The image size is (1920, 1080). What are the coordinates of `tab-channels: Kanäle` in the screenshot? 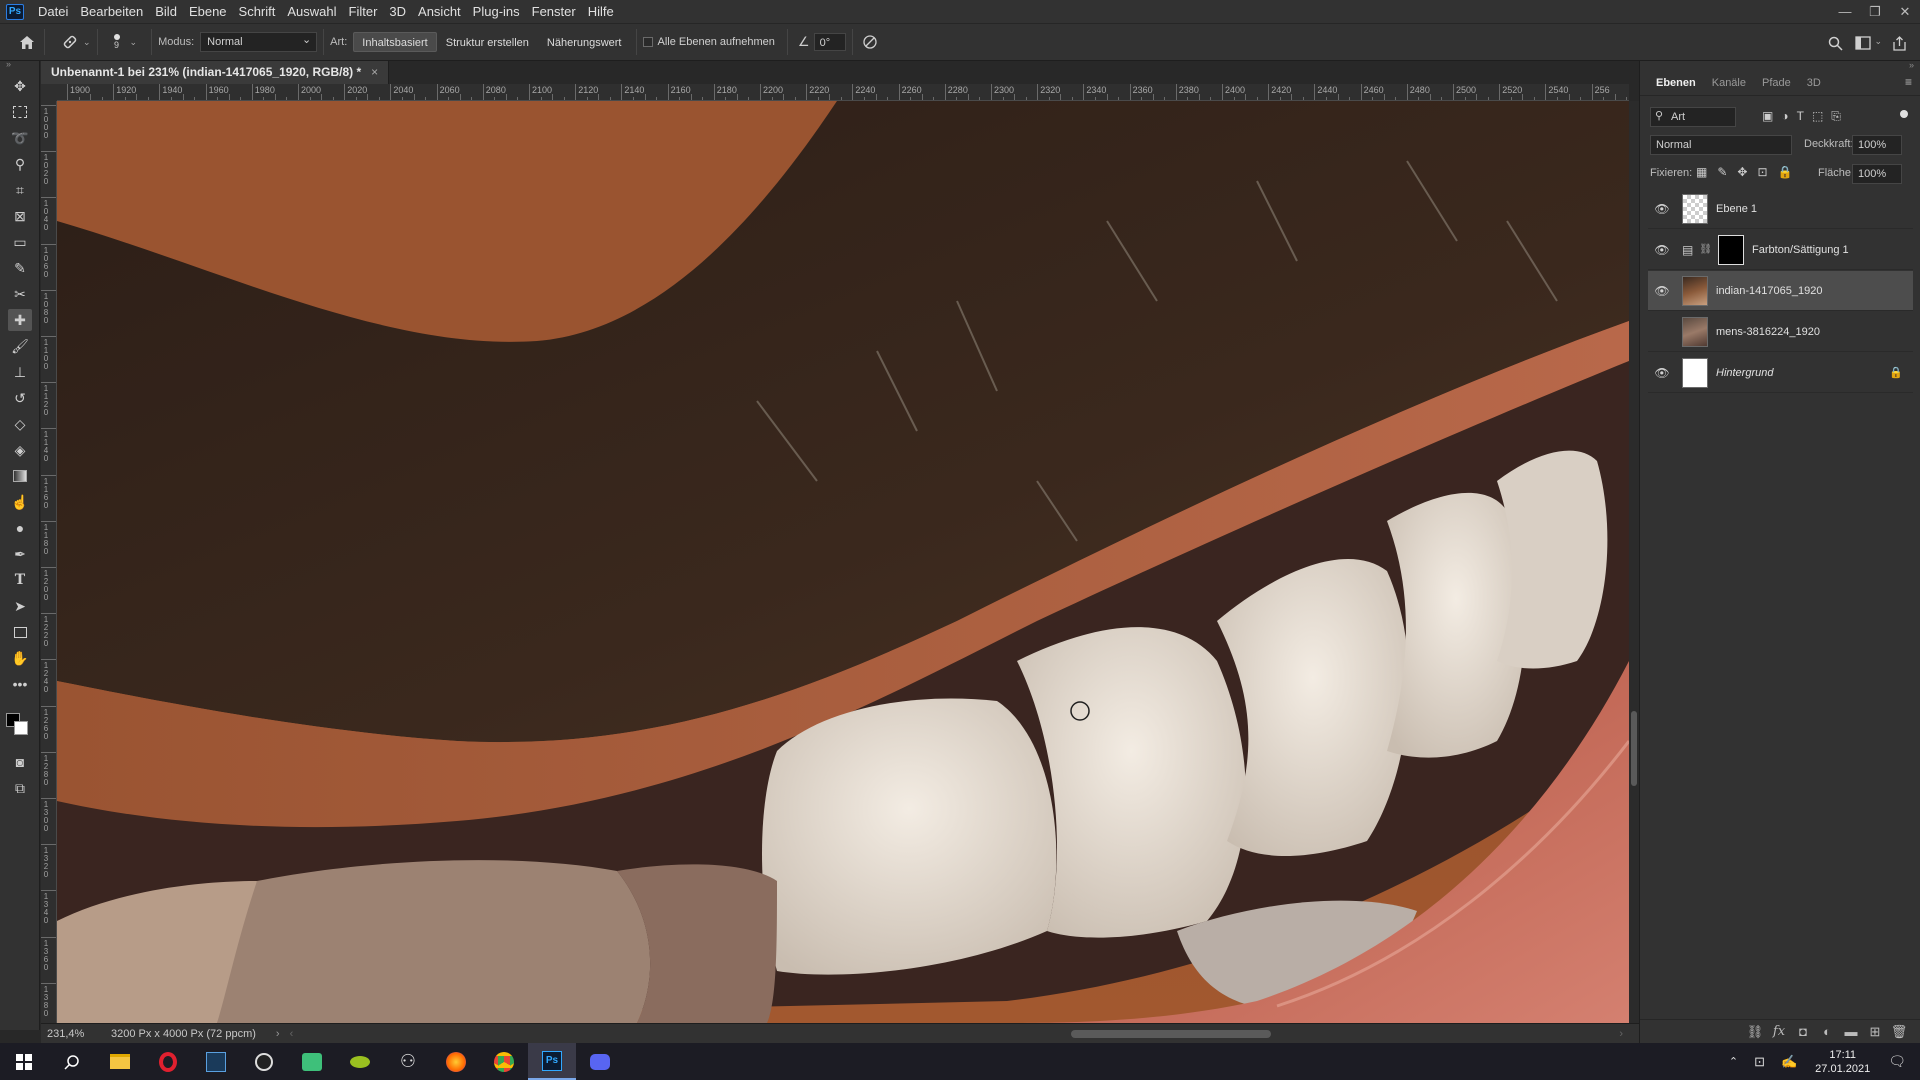 It's located at (1729, 83).